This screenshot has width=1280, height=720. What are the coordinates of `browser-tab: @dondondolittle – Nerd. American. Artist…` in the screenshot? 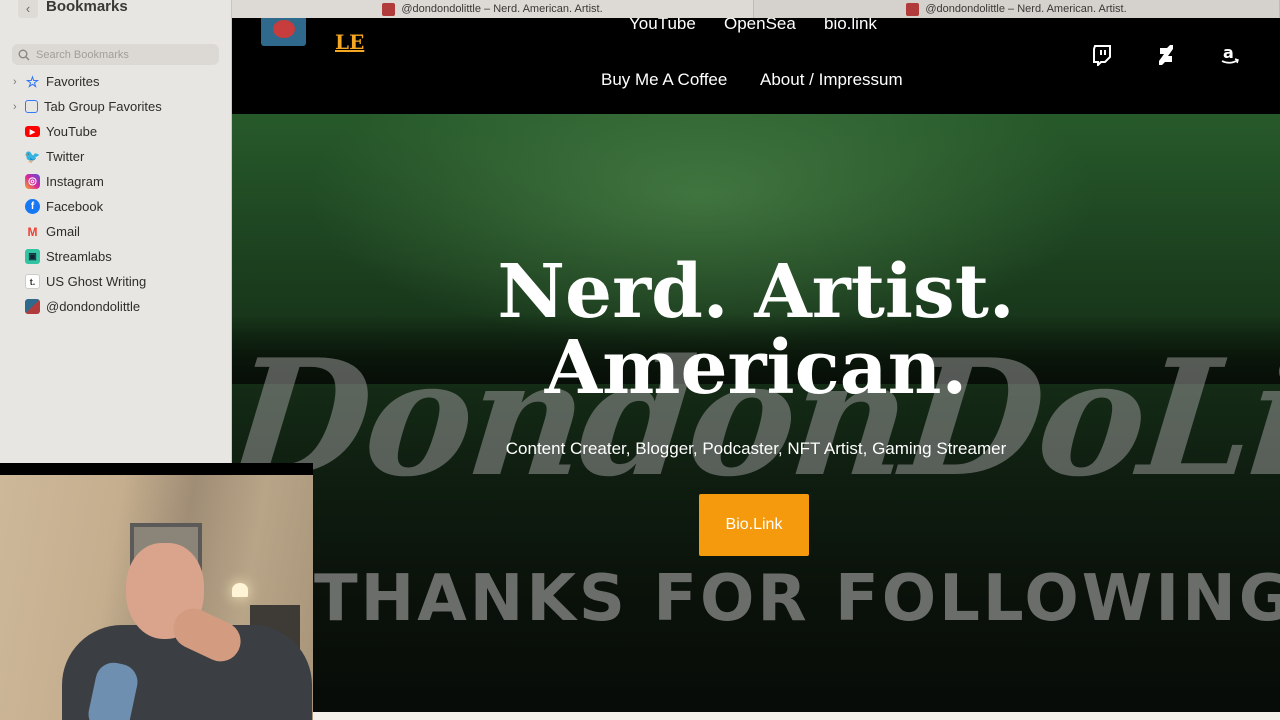 It's located at (1017, 9).